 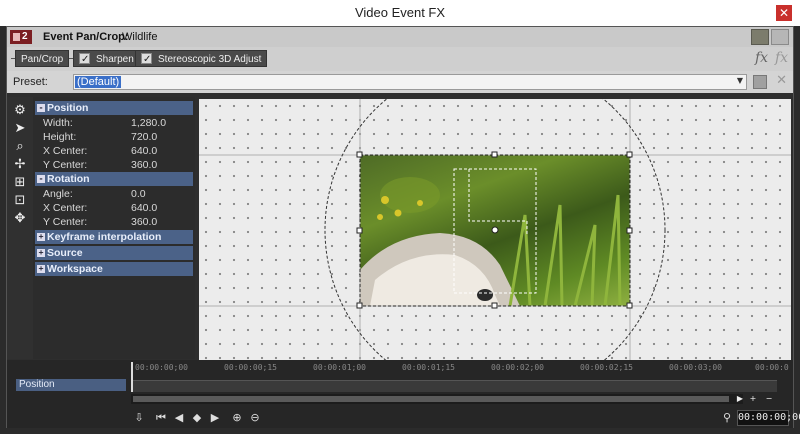 I want to click on close-icon: ✕, so click(x=784, y=13).